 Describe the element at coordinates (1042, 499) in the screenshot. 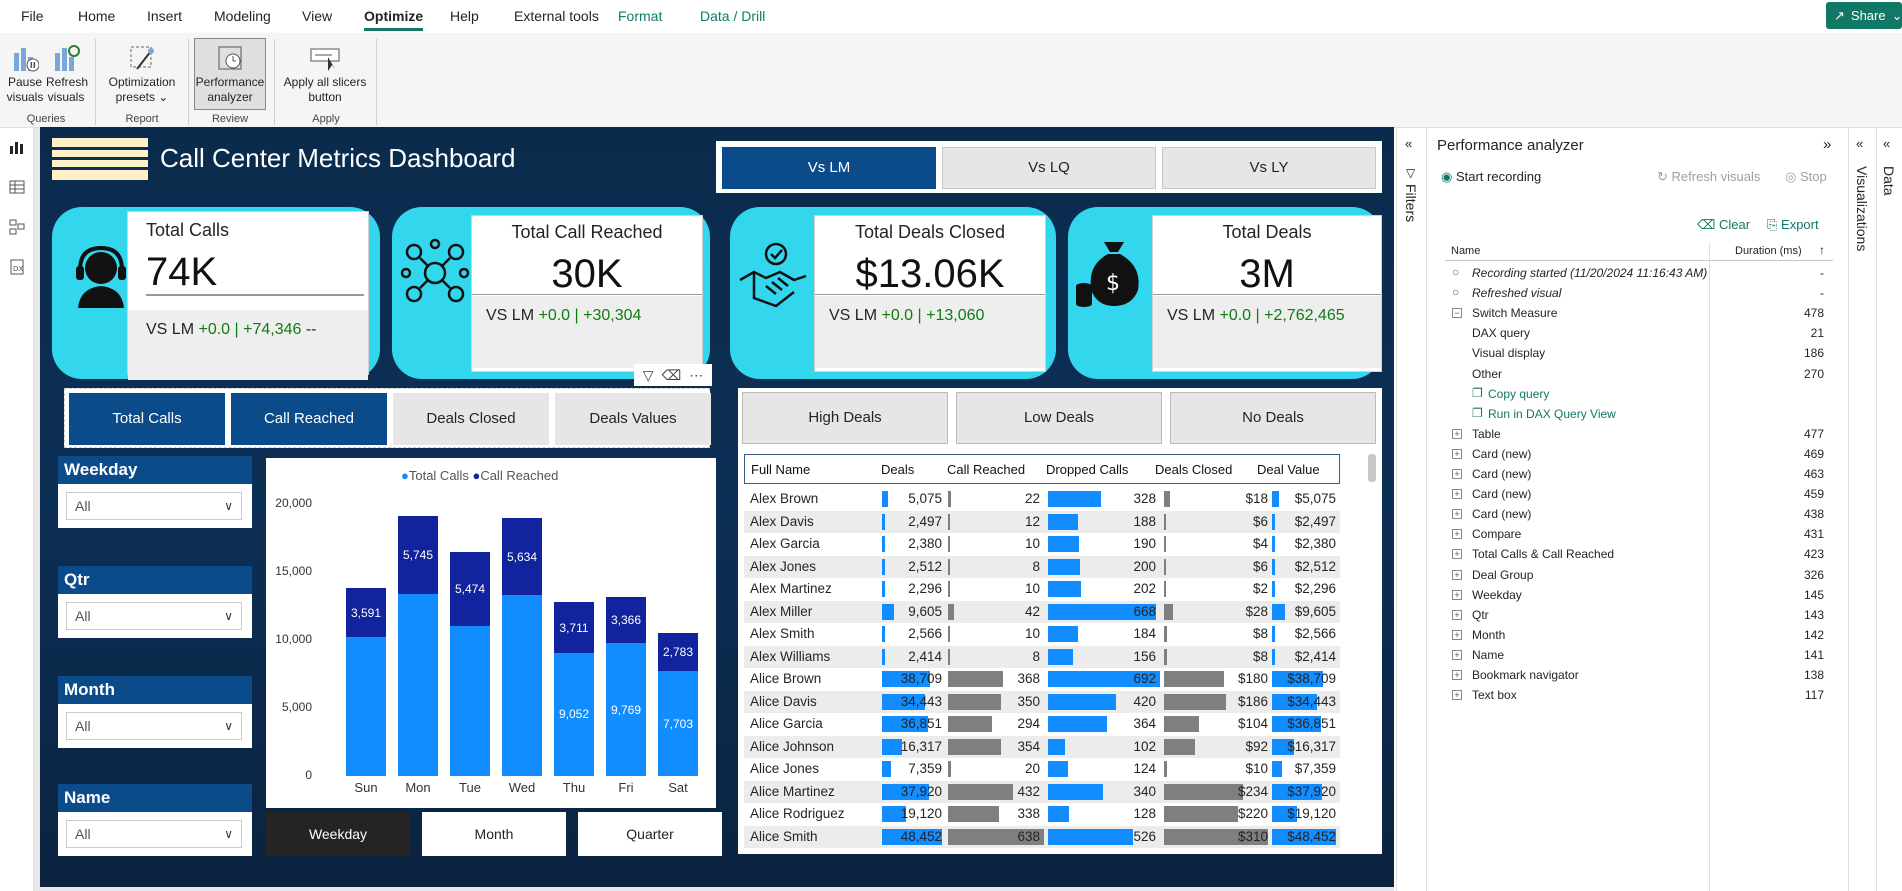

I see `table-row: Alex Brown 5,075 22 328 $18 $5,075` at that location.